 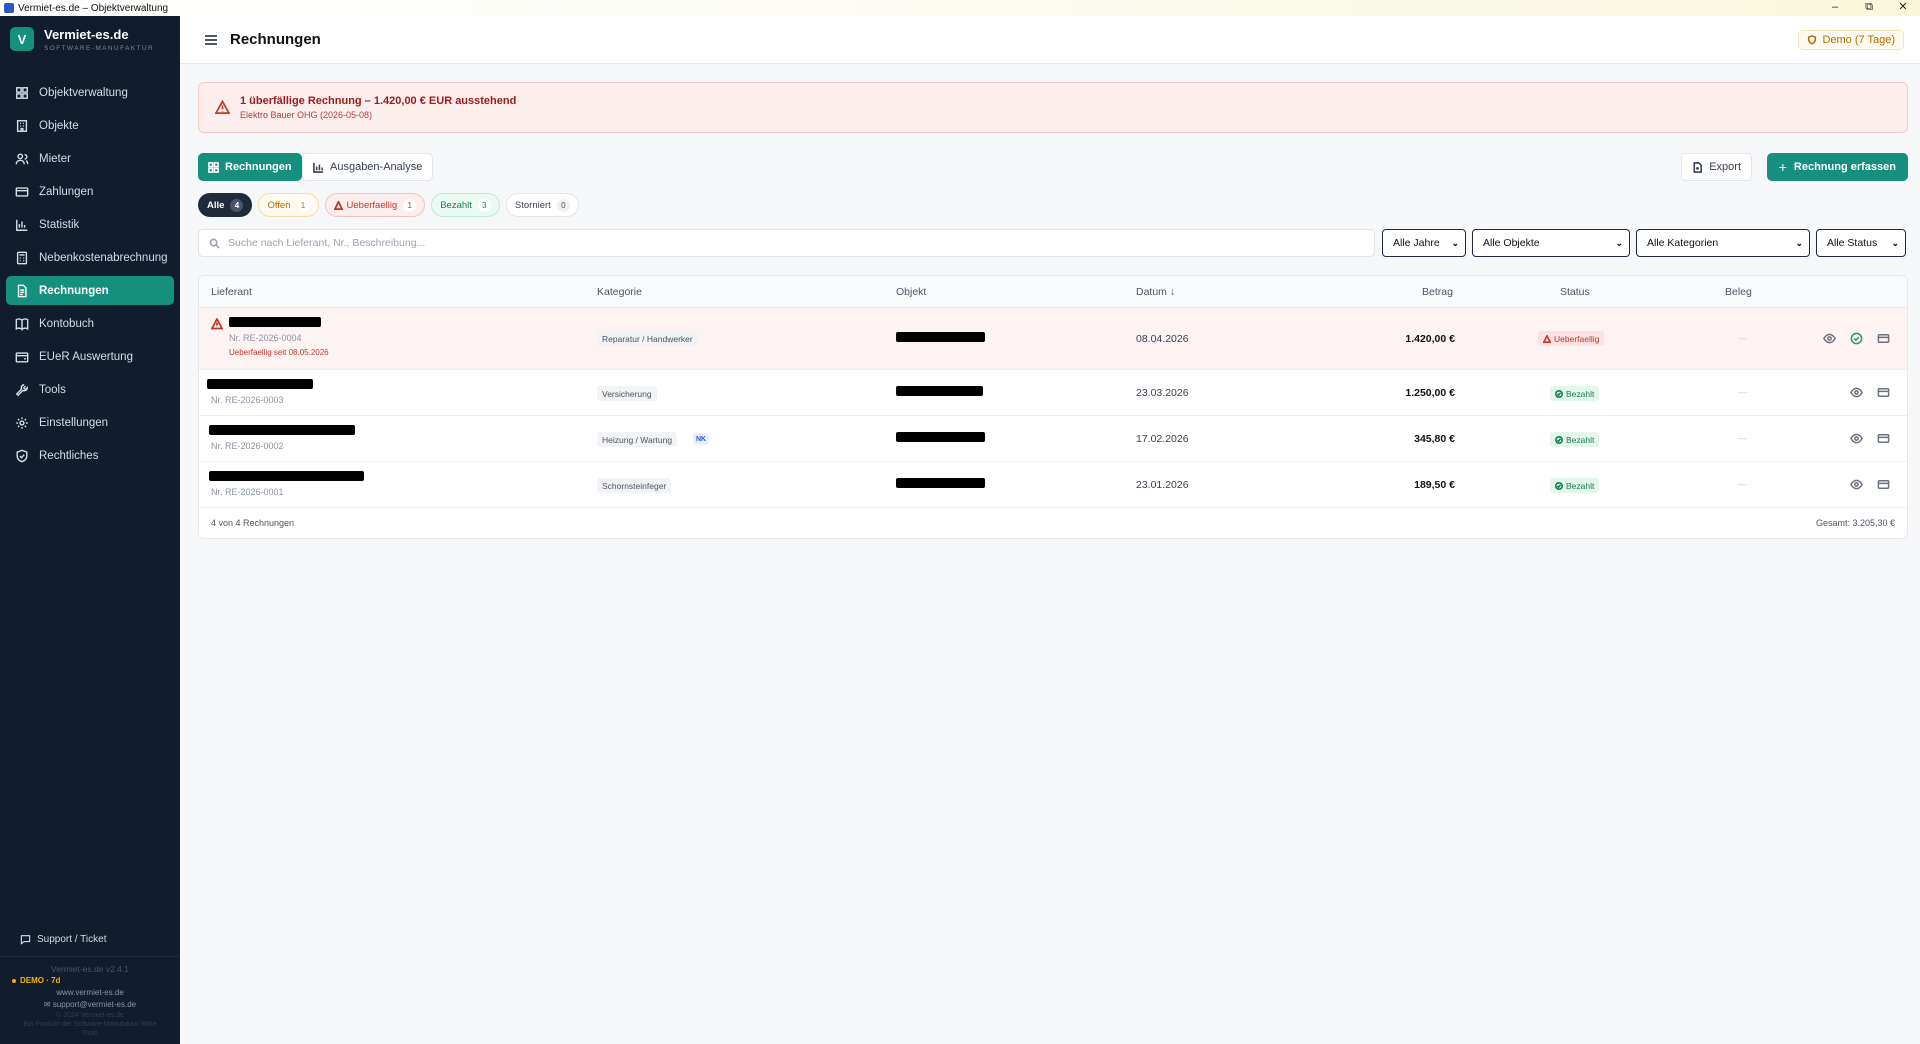 What do you see at coordinates (1856, 338) in the screenshot?
I see `mark-paid-button` at bounding box center [1856, 338].